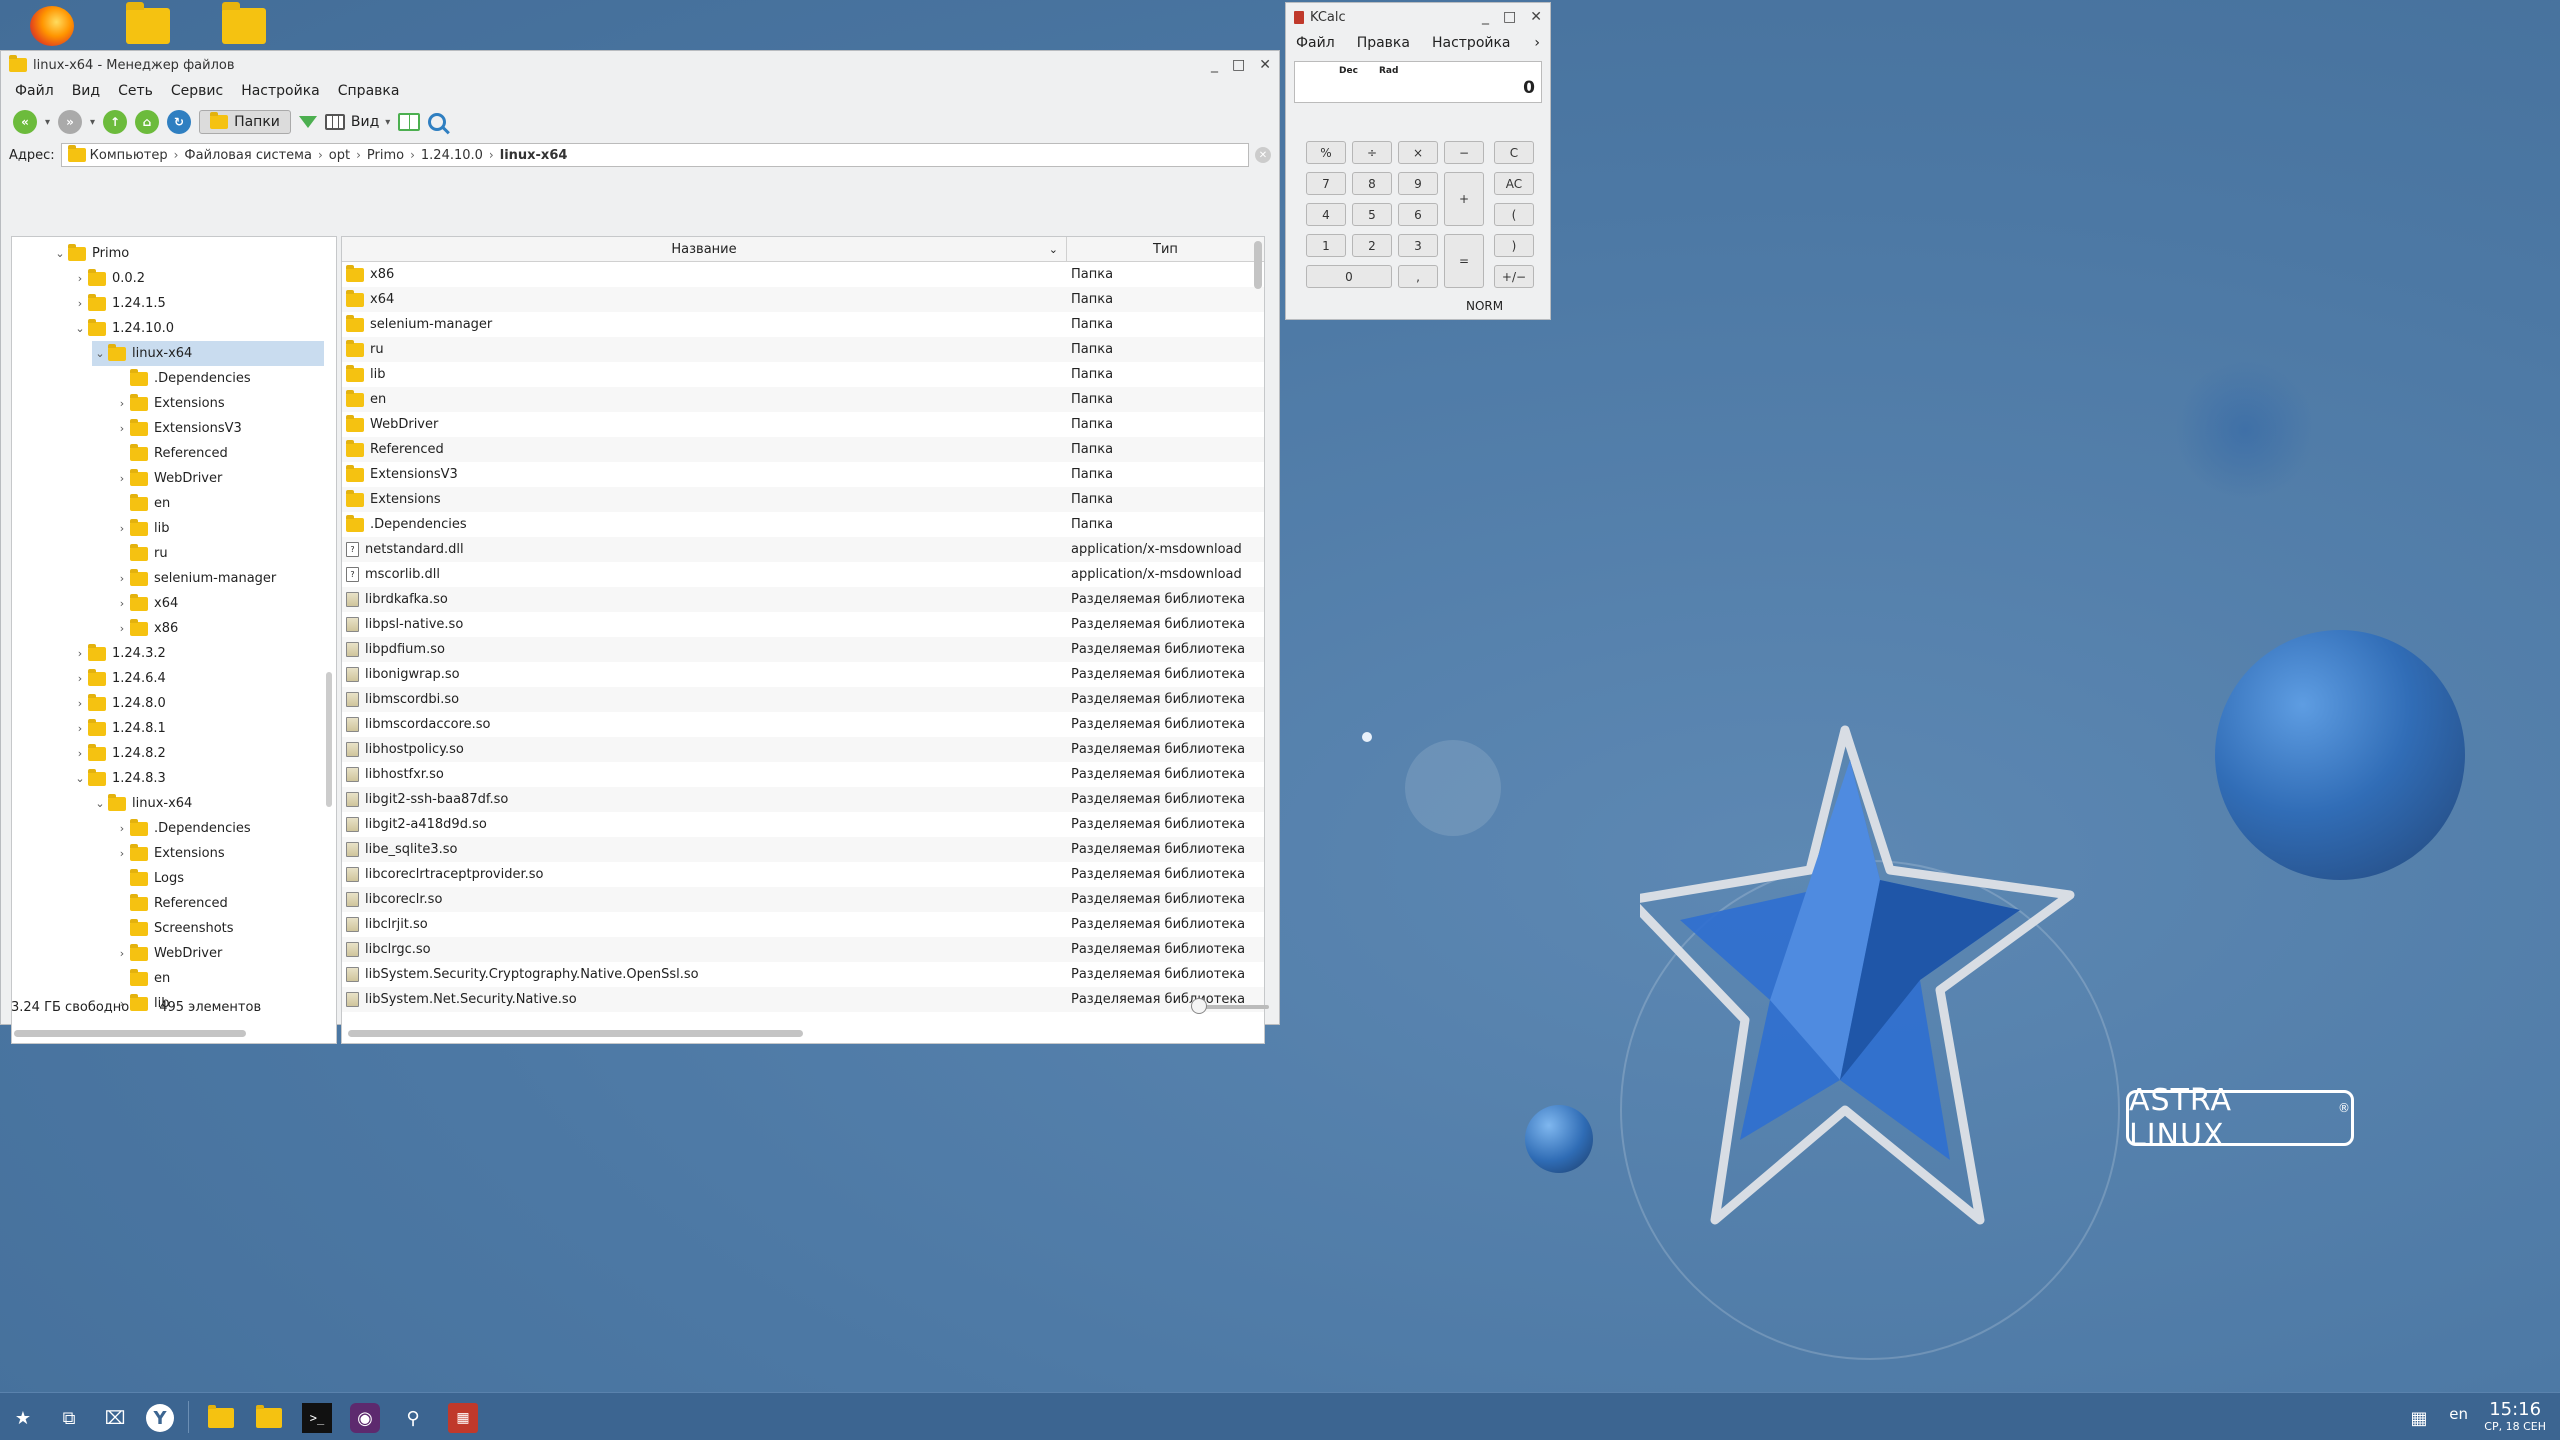 This screenshot has width=2560, height=1440. What do you see at coordinates (1349, 276) in the screenshot?
I see `digit-0-button: 0` at bounding box center [1349, 276].